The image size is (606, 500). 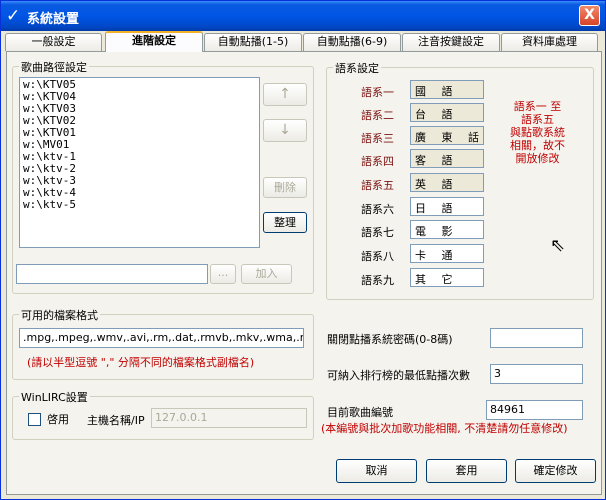 I want to click on song-path-legend: 歌曲路徑設定, so click(x=54, y=67).